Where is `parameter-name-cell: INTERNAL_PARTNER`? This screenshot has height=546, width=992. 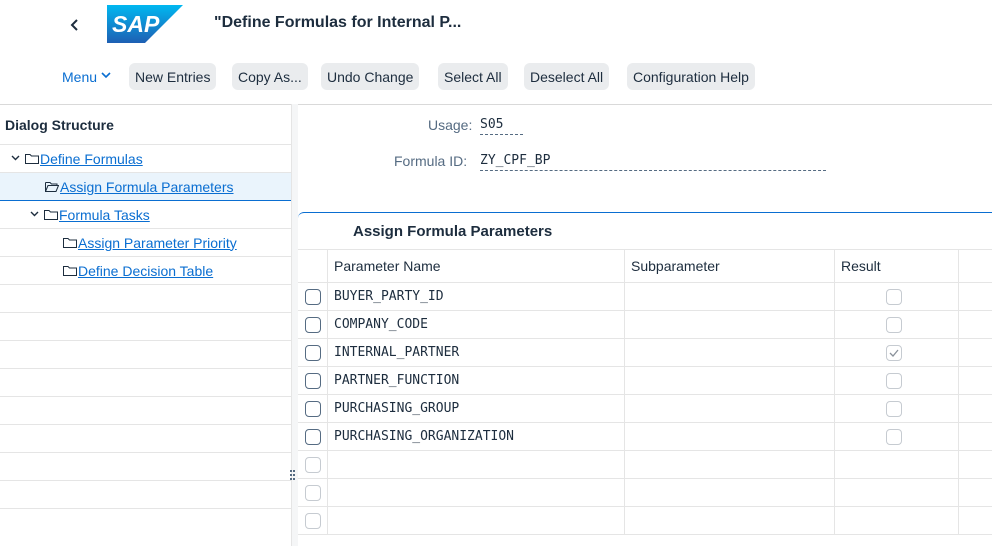
parameter-name-cell: INTERNAL_PARTNER is located at coordinates (475, 352).